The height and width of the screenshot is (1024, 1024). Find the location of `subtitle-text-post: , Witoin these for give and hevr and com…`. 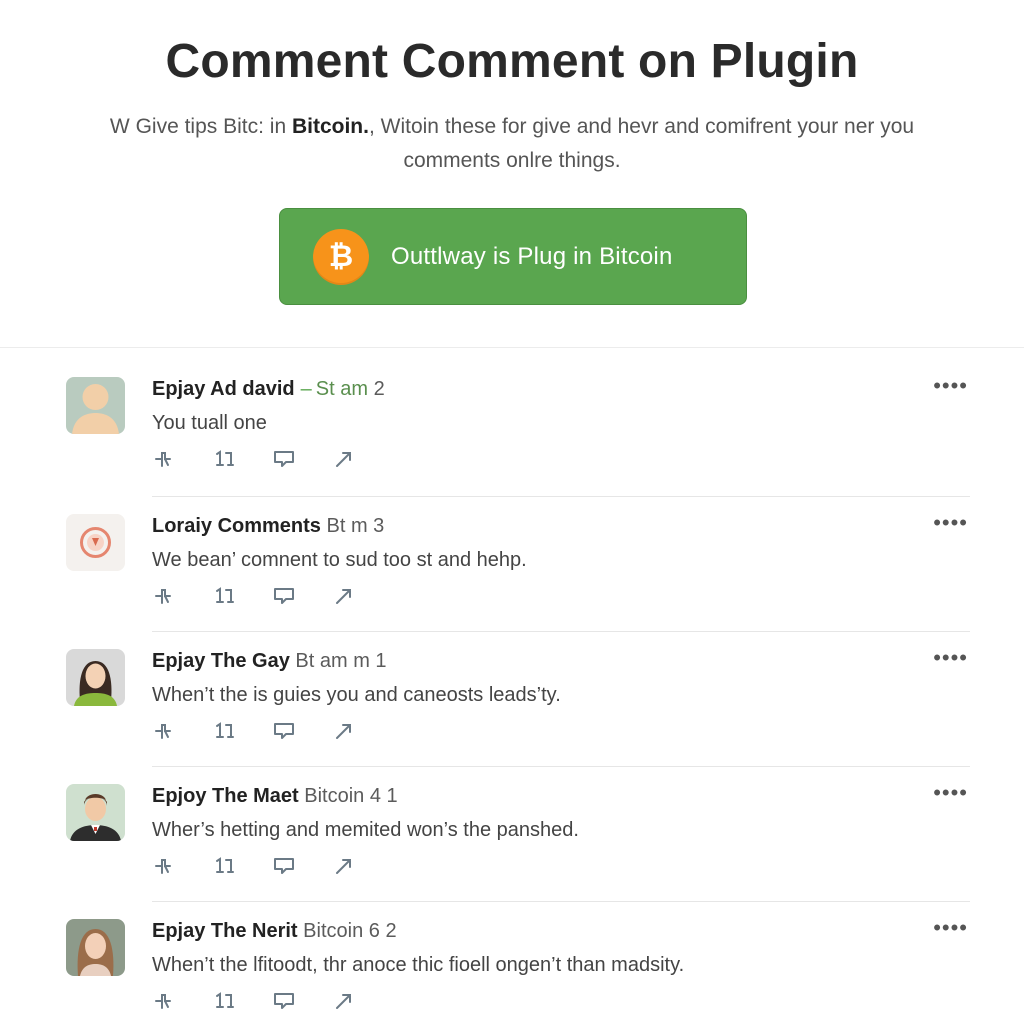

subtitle-text-post: , Witoin these for give and hevr and com… is located at coordinates (641, 143).